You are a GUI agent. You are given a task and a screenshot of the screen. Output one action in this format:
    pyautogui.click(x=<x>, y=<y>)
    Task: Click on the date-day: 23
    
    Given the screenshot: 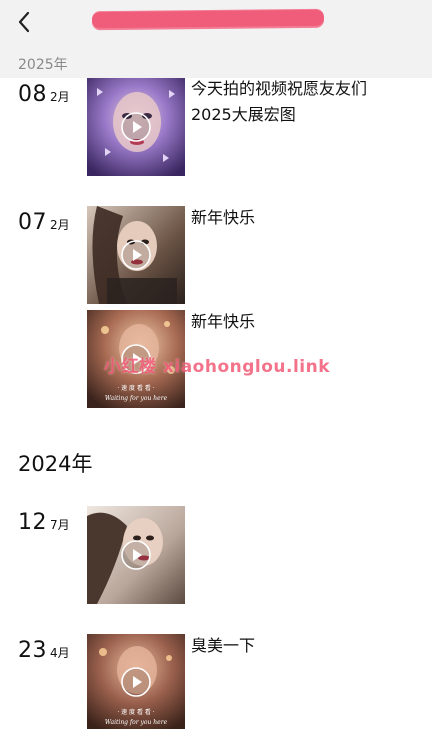 What is the action you would take?
    pyautogui.click(x=32, y=650)
    